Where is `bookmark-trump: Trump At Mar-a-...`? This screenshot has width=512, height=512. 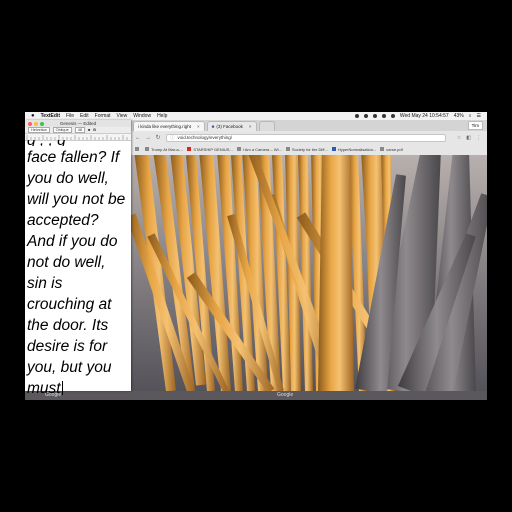
bookmark-trump: Trump At Mar-a-... is located at coordinates (164, 149).